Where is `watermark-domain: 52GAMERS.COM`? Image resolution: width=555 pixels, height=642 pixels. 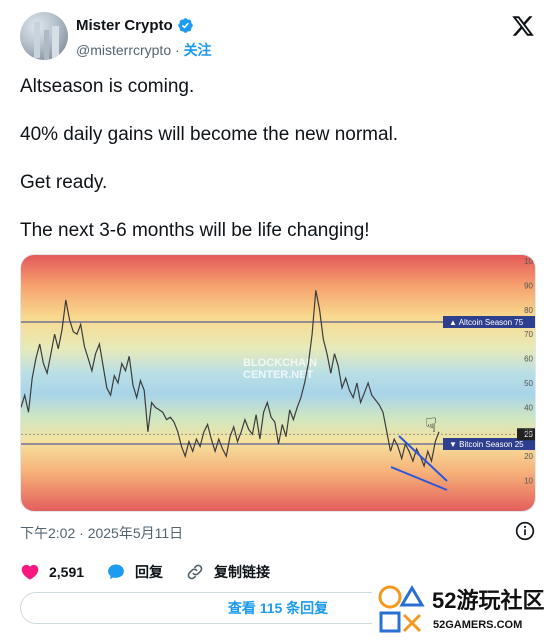 watermark-domain: 52GAMERS.COM is located at coordinates (477, 625).